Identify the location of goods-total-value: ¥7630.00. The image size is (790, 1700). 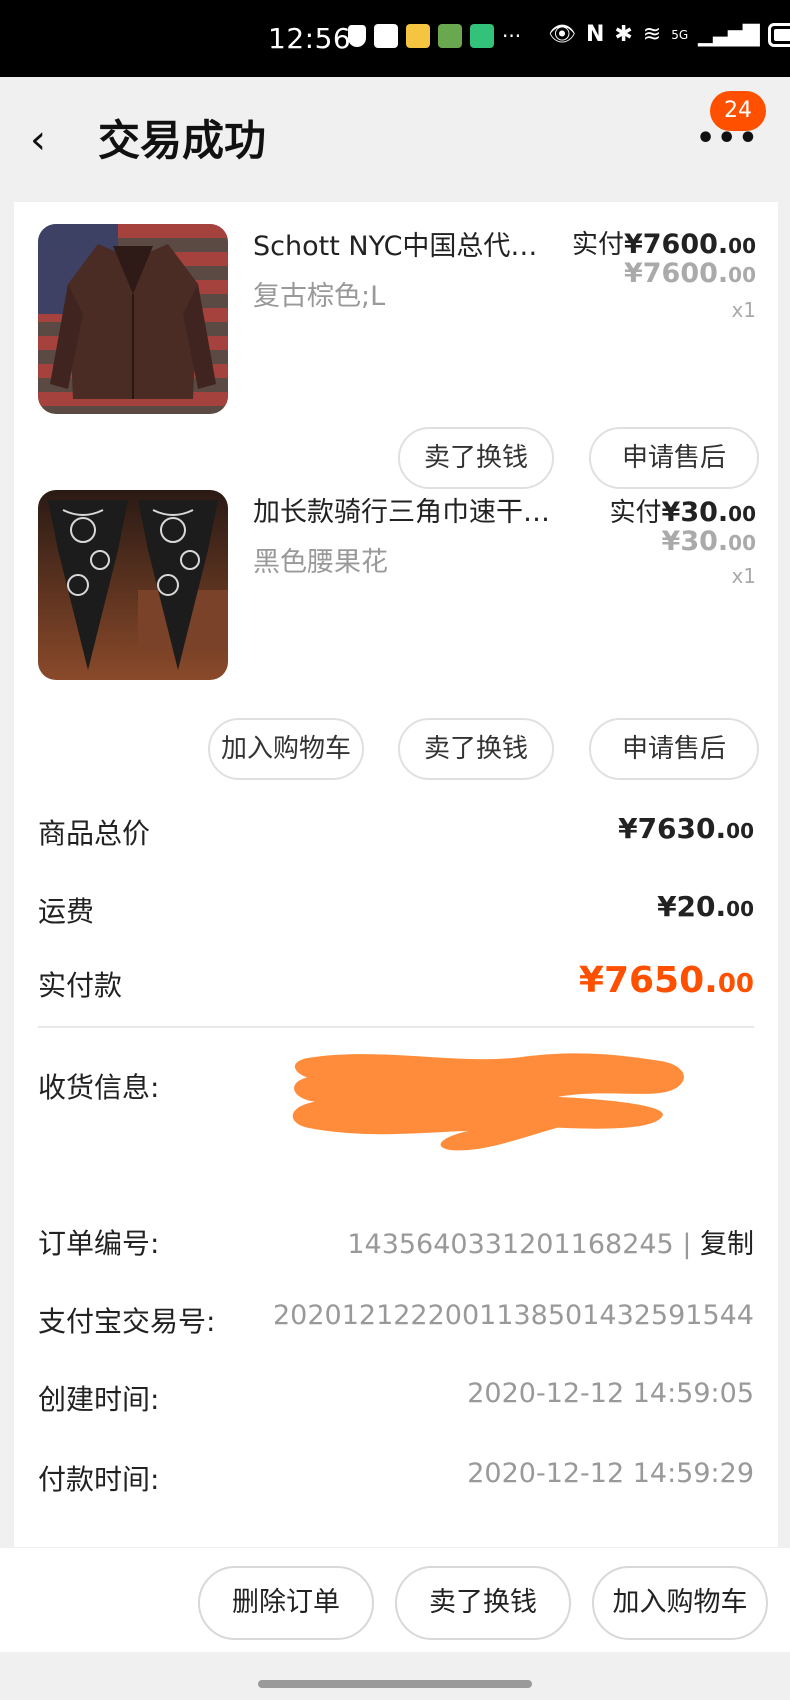
(686, 828).